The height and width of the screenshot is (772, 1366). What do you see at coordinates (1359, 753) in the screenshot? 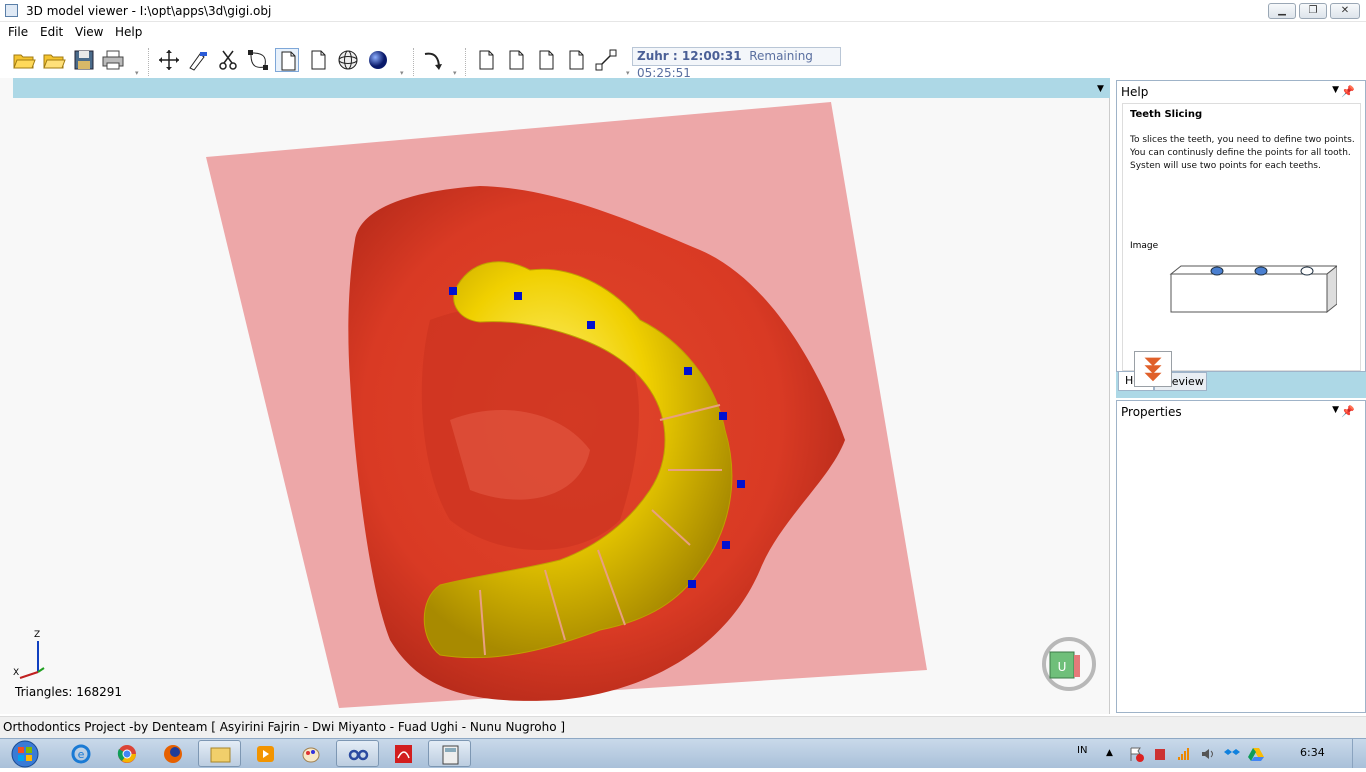
I see `show-desktop-button` at bounding box center [1359, 753].